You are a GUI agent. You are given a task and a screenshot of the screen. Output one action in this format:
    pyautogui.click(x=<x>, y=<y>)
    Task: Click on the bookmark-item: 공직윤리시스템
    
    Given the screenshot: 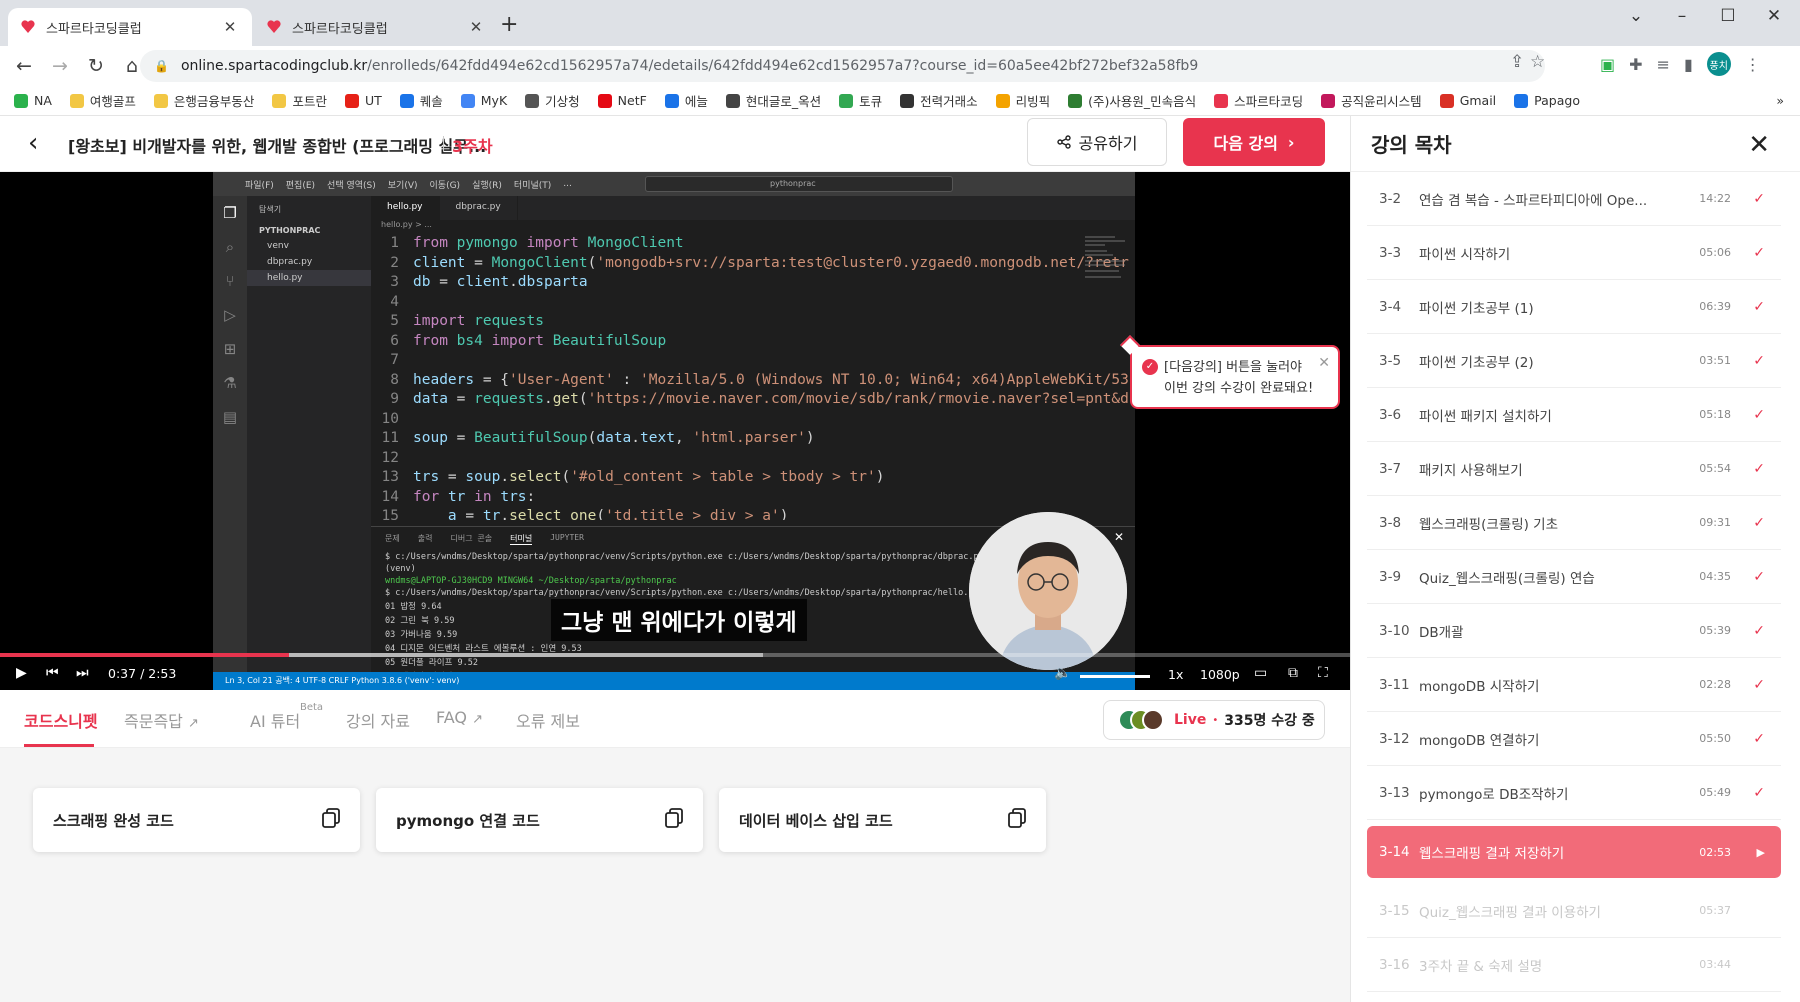 What is the action you would take?
    pyautogui.click(x=1371, y=100)
    